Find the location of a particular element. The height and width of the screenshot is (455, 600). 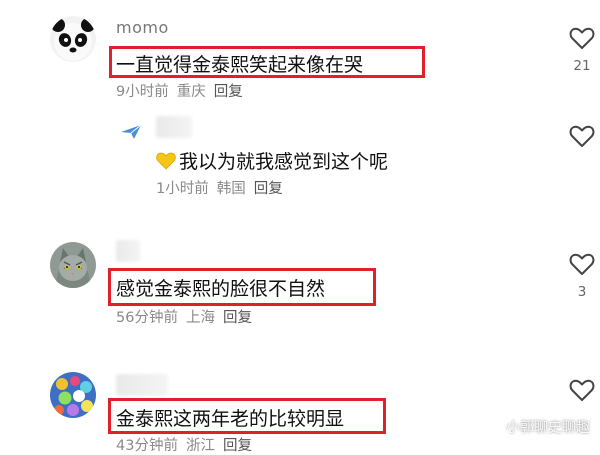

like-button: 3 is located at coordinates (581, 276).